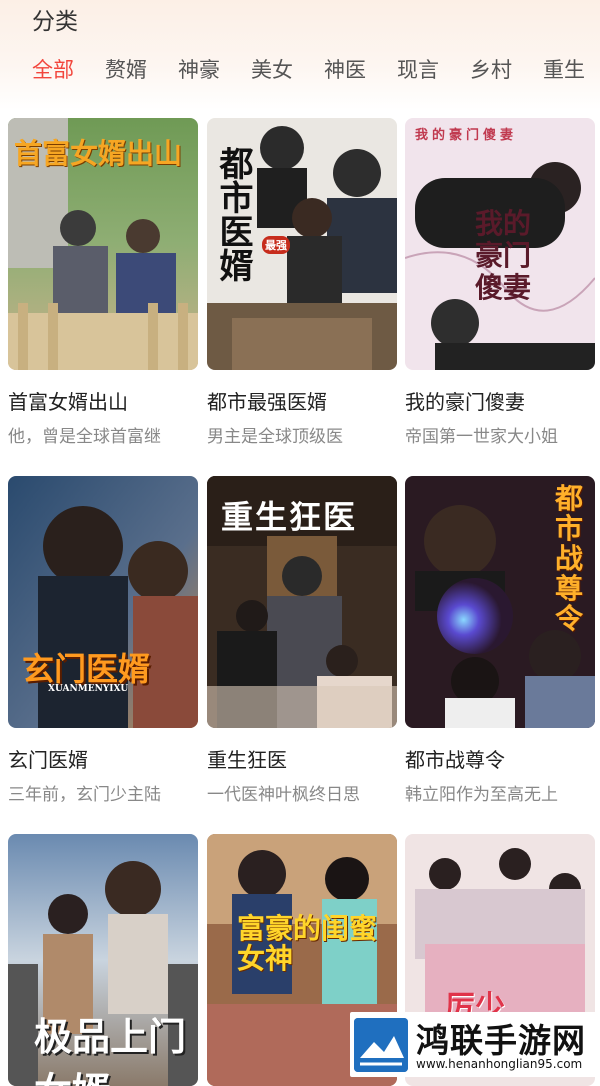  Describe the element at coordinates (275, 437) in the screenshot. I see `drama-desc: 男主是全球顶级医` at that location.